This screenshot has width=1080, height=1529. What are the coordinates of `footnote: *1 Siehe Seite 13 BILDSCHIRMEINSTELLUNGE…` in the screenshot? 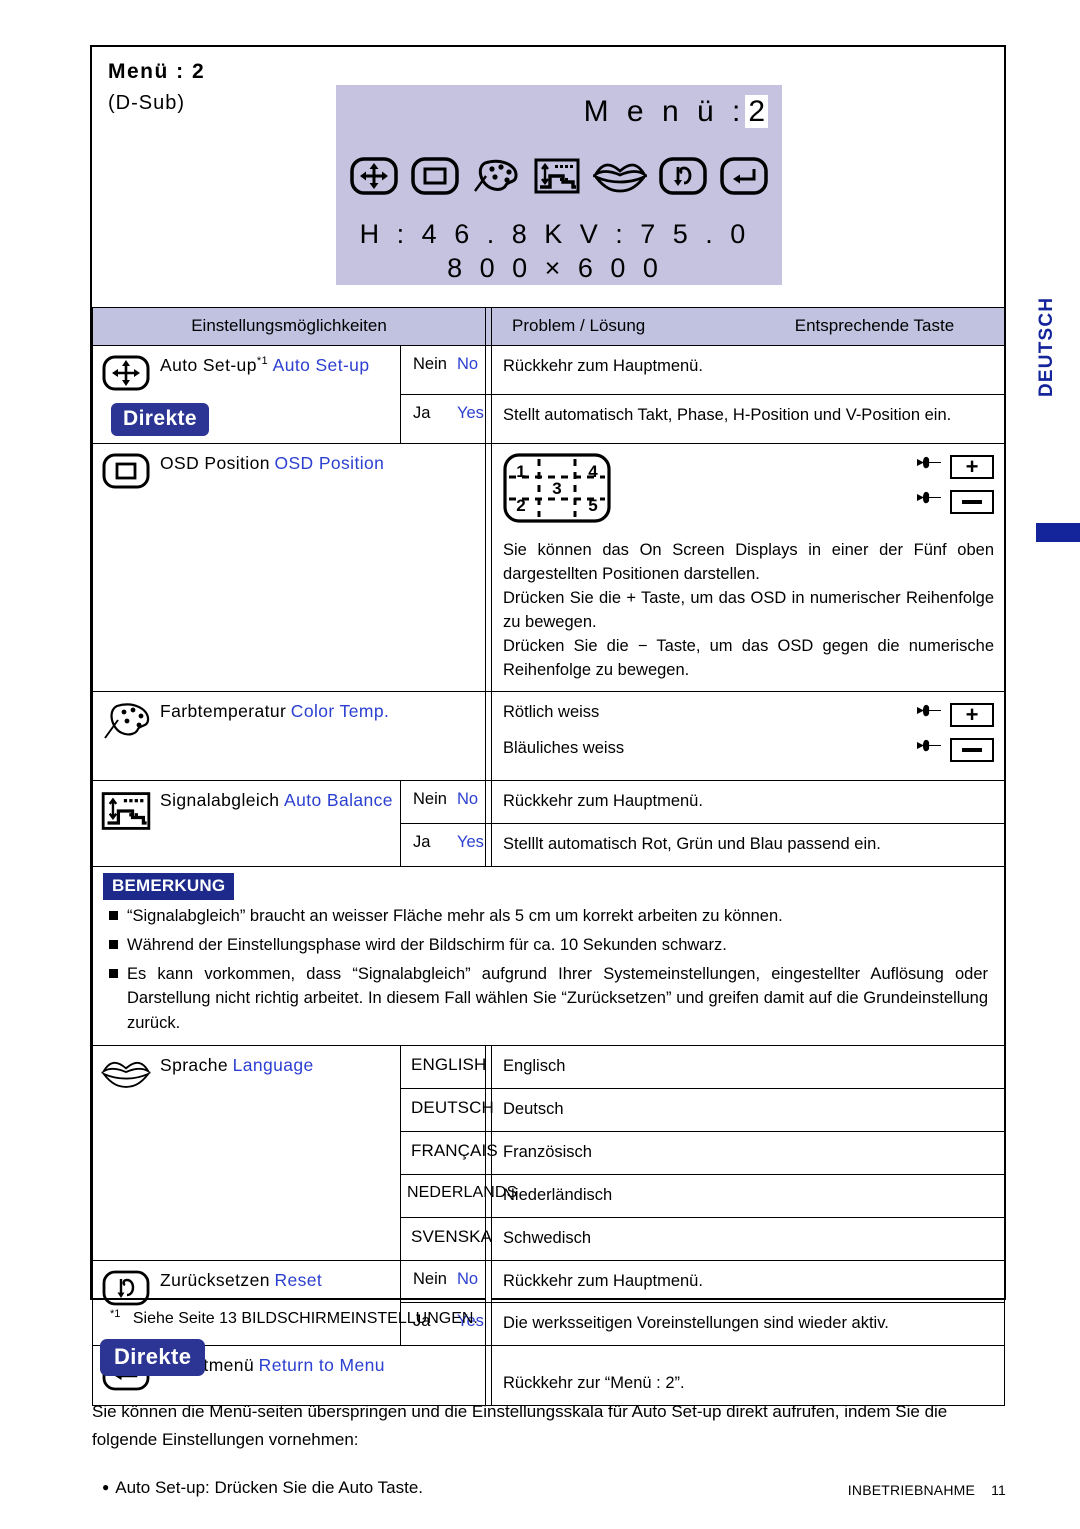 It's located at (294, 1318).